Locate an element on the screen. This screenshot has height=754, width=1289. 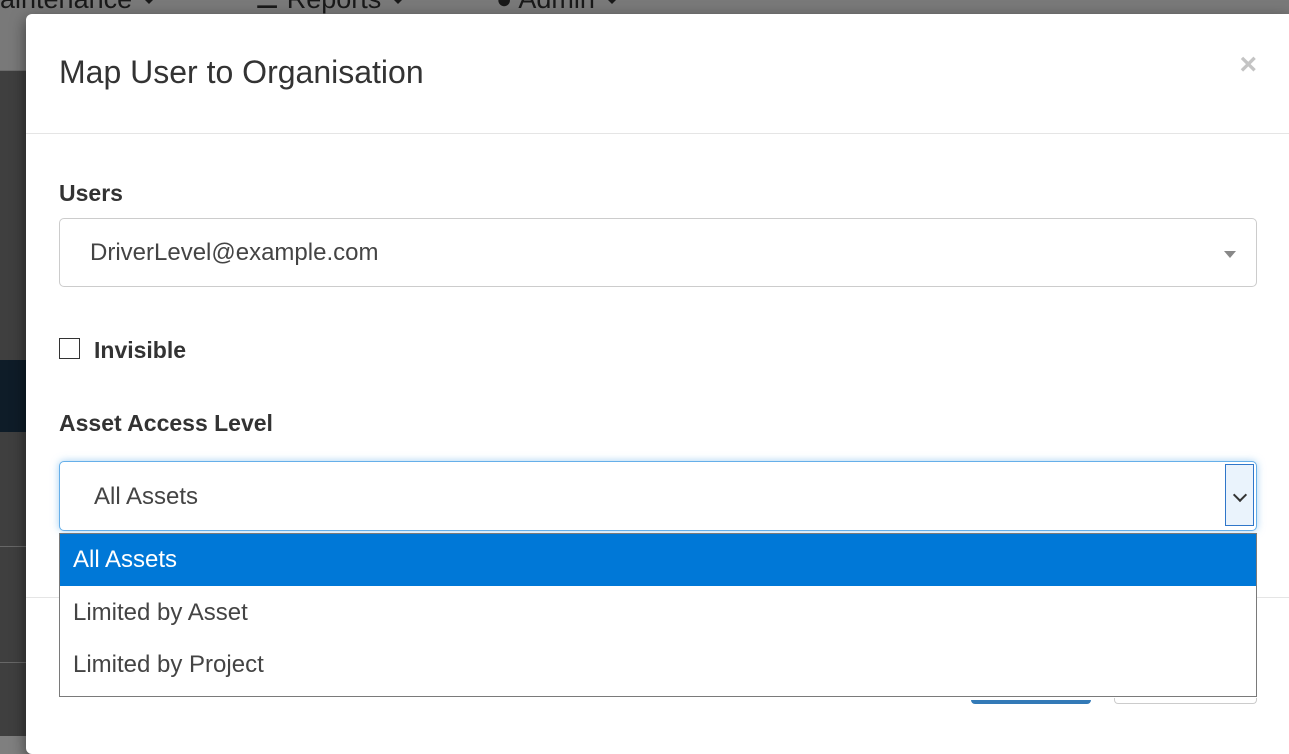
cancel-button is located at coordinates (1185, 701).